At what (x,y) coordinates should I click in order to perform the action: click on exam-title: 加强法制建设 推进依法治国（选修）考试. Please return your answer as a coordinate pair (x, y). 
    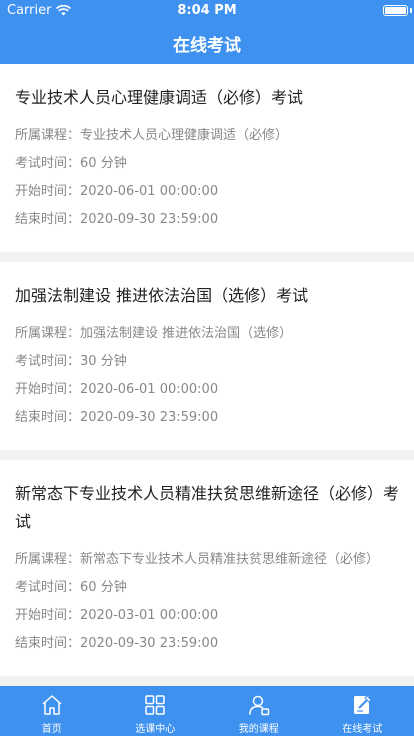
    Looking at the image, I should click on (162, 295).